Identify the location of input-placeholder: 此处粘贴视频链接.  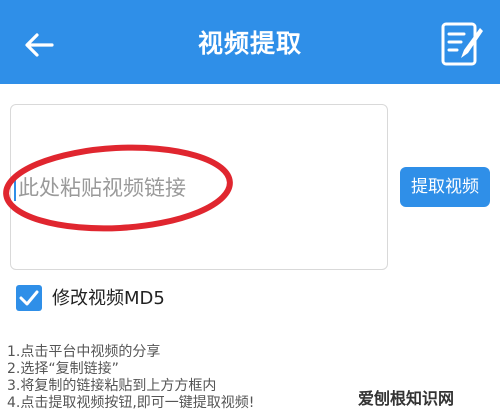
(102, 188).